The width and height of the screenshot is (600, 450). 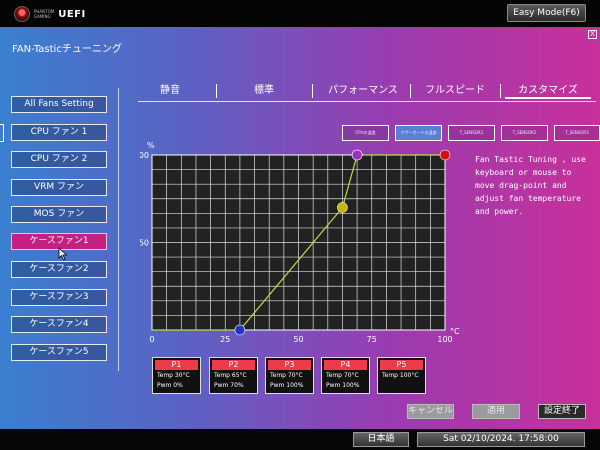 What do you see at coordinates (430, 411) in the screenshot?
I see `cancel-button: キャンセル` at bounding box center [430, 411].